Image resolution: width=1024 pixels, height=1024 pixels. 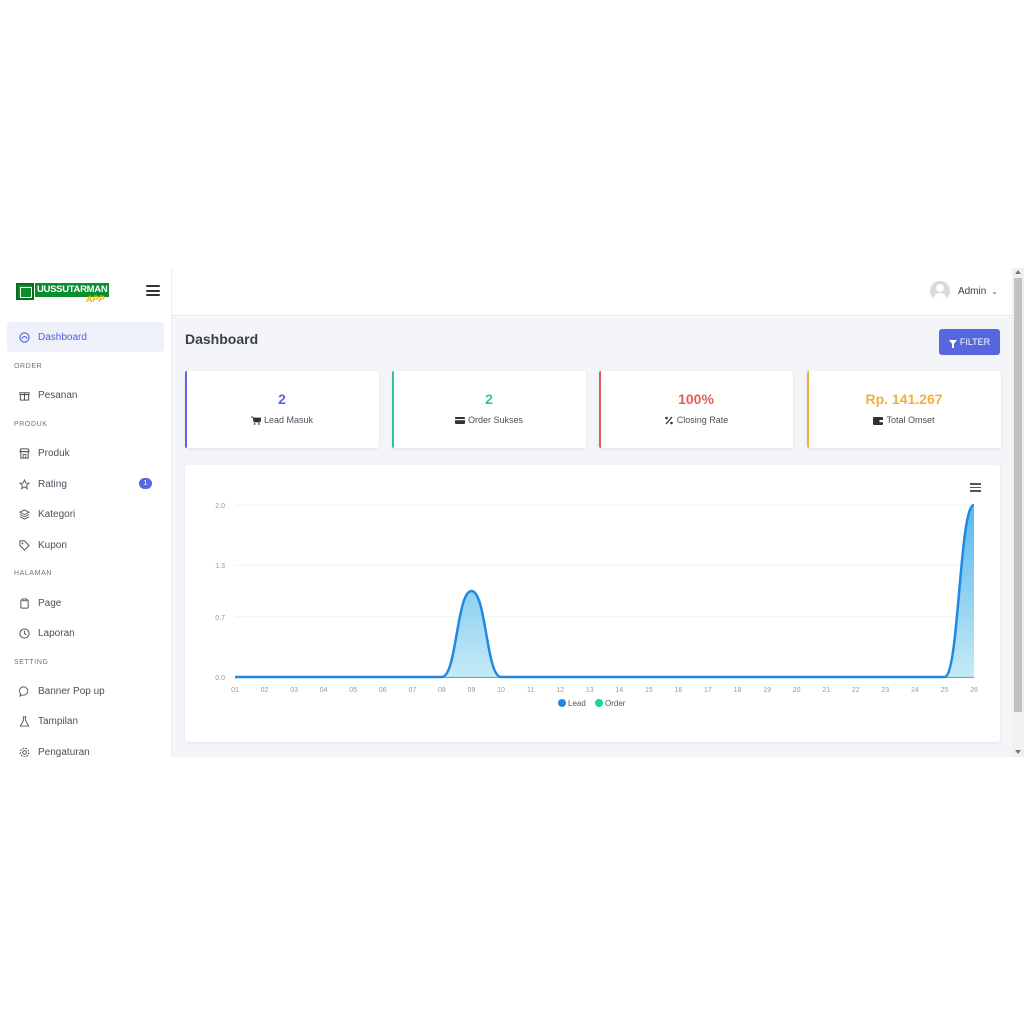 I want to click on sidebar-item-kupon: Kupon, so click(x=85, y=545).